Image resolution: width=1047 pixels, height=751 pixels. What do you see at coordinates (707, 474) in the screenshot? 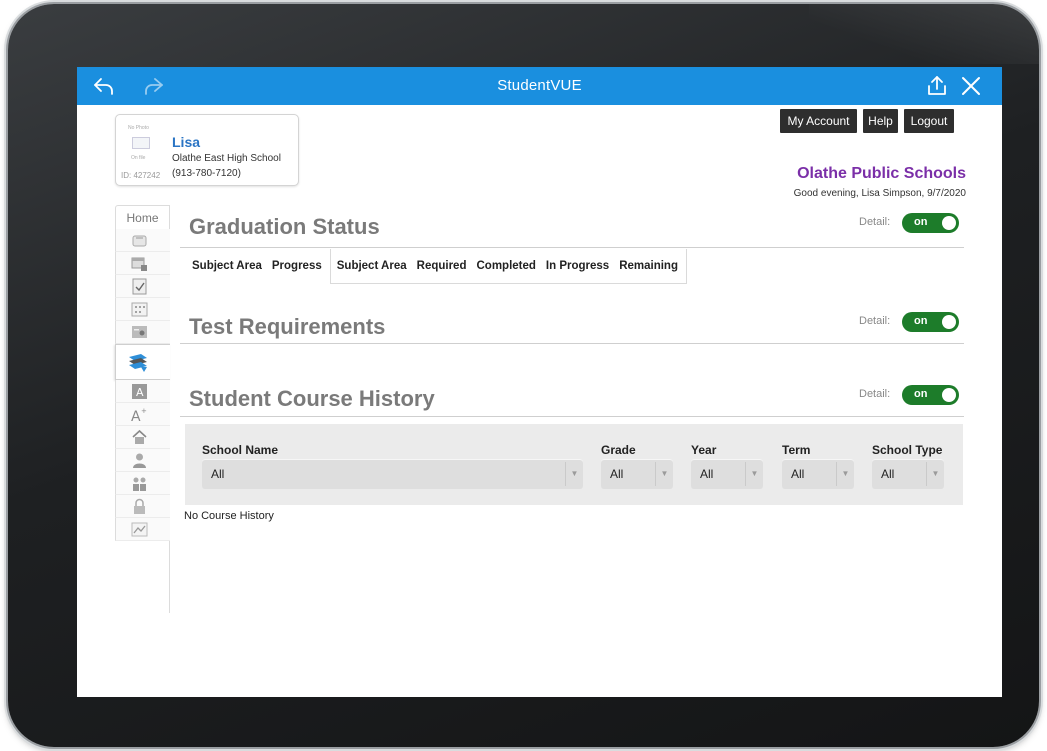
I see `year-value: All` at bounding box center [707, 474].